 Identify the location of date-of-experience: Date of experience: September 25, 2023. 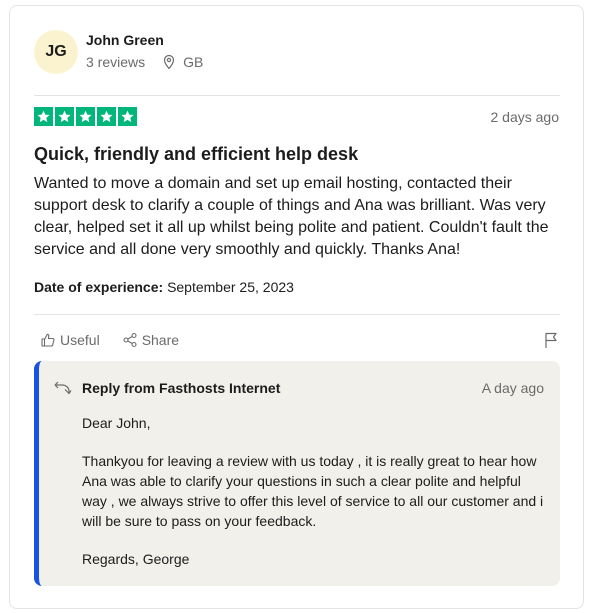
(164, 287).